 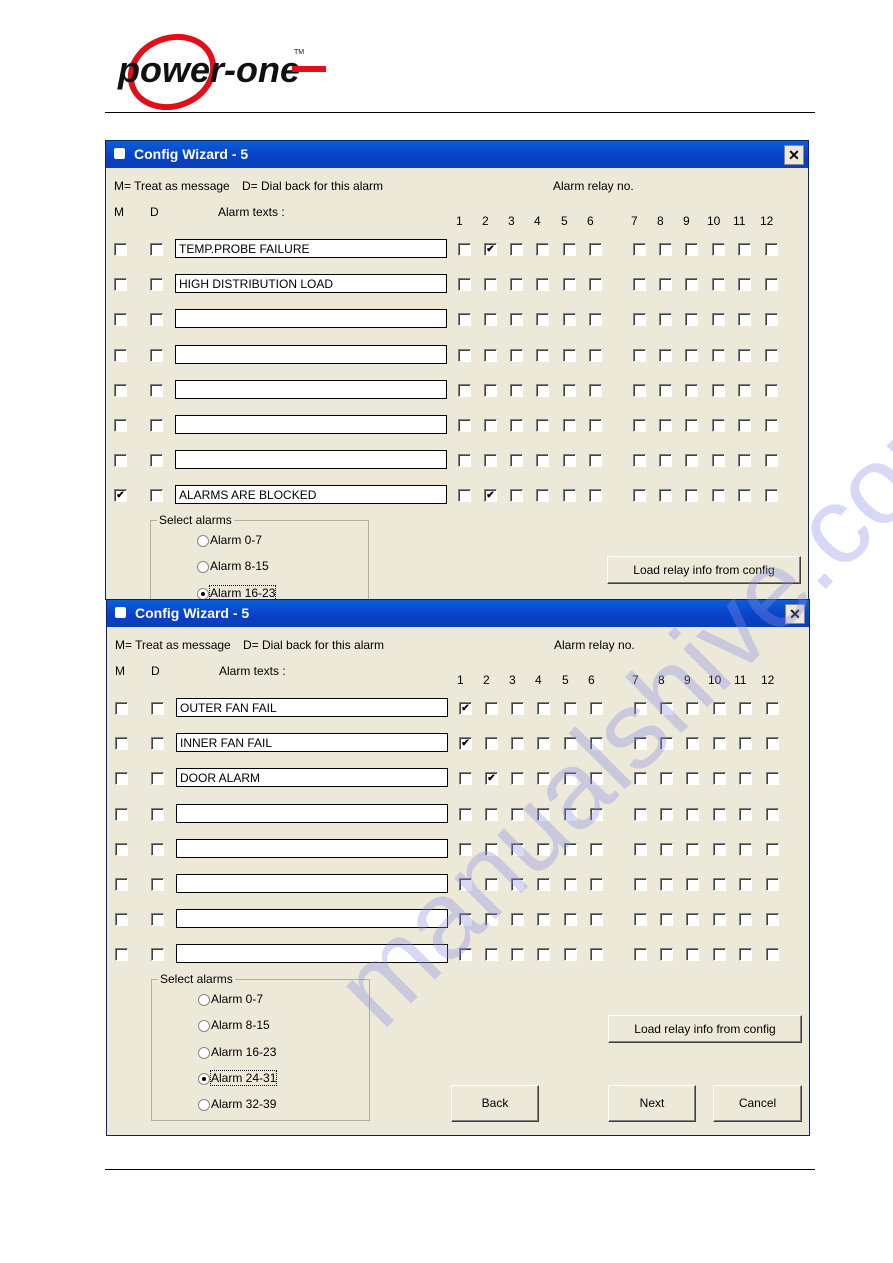 I want to click on alarm-text-input: ALARMS ARE BLOCKED, so click(x=311, y=495).